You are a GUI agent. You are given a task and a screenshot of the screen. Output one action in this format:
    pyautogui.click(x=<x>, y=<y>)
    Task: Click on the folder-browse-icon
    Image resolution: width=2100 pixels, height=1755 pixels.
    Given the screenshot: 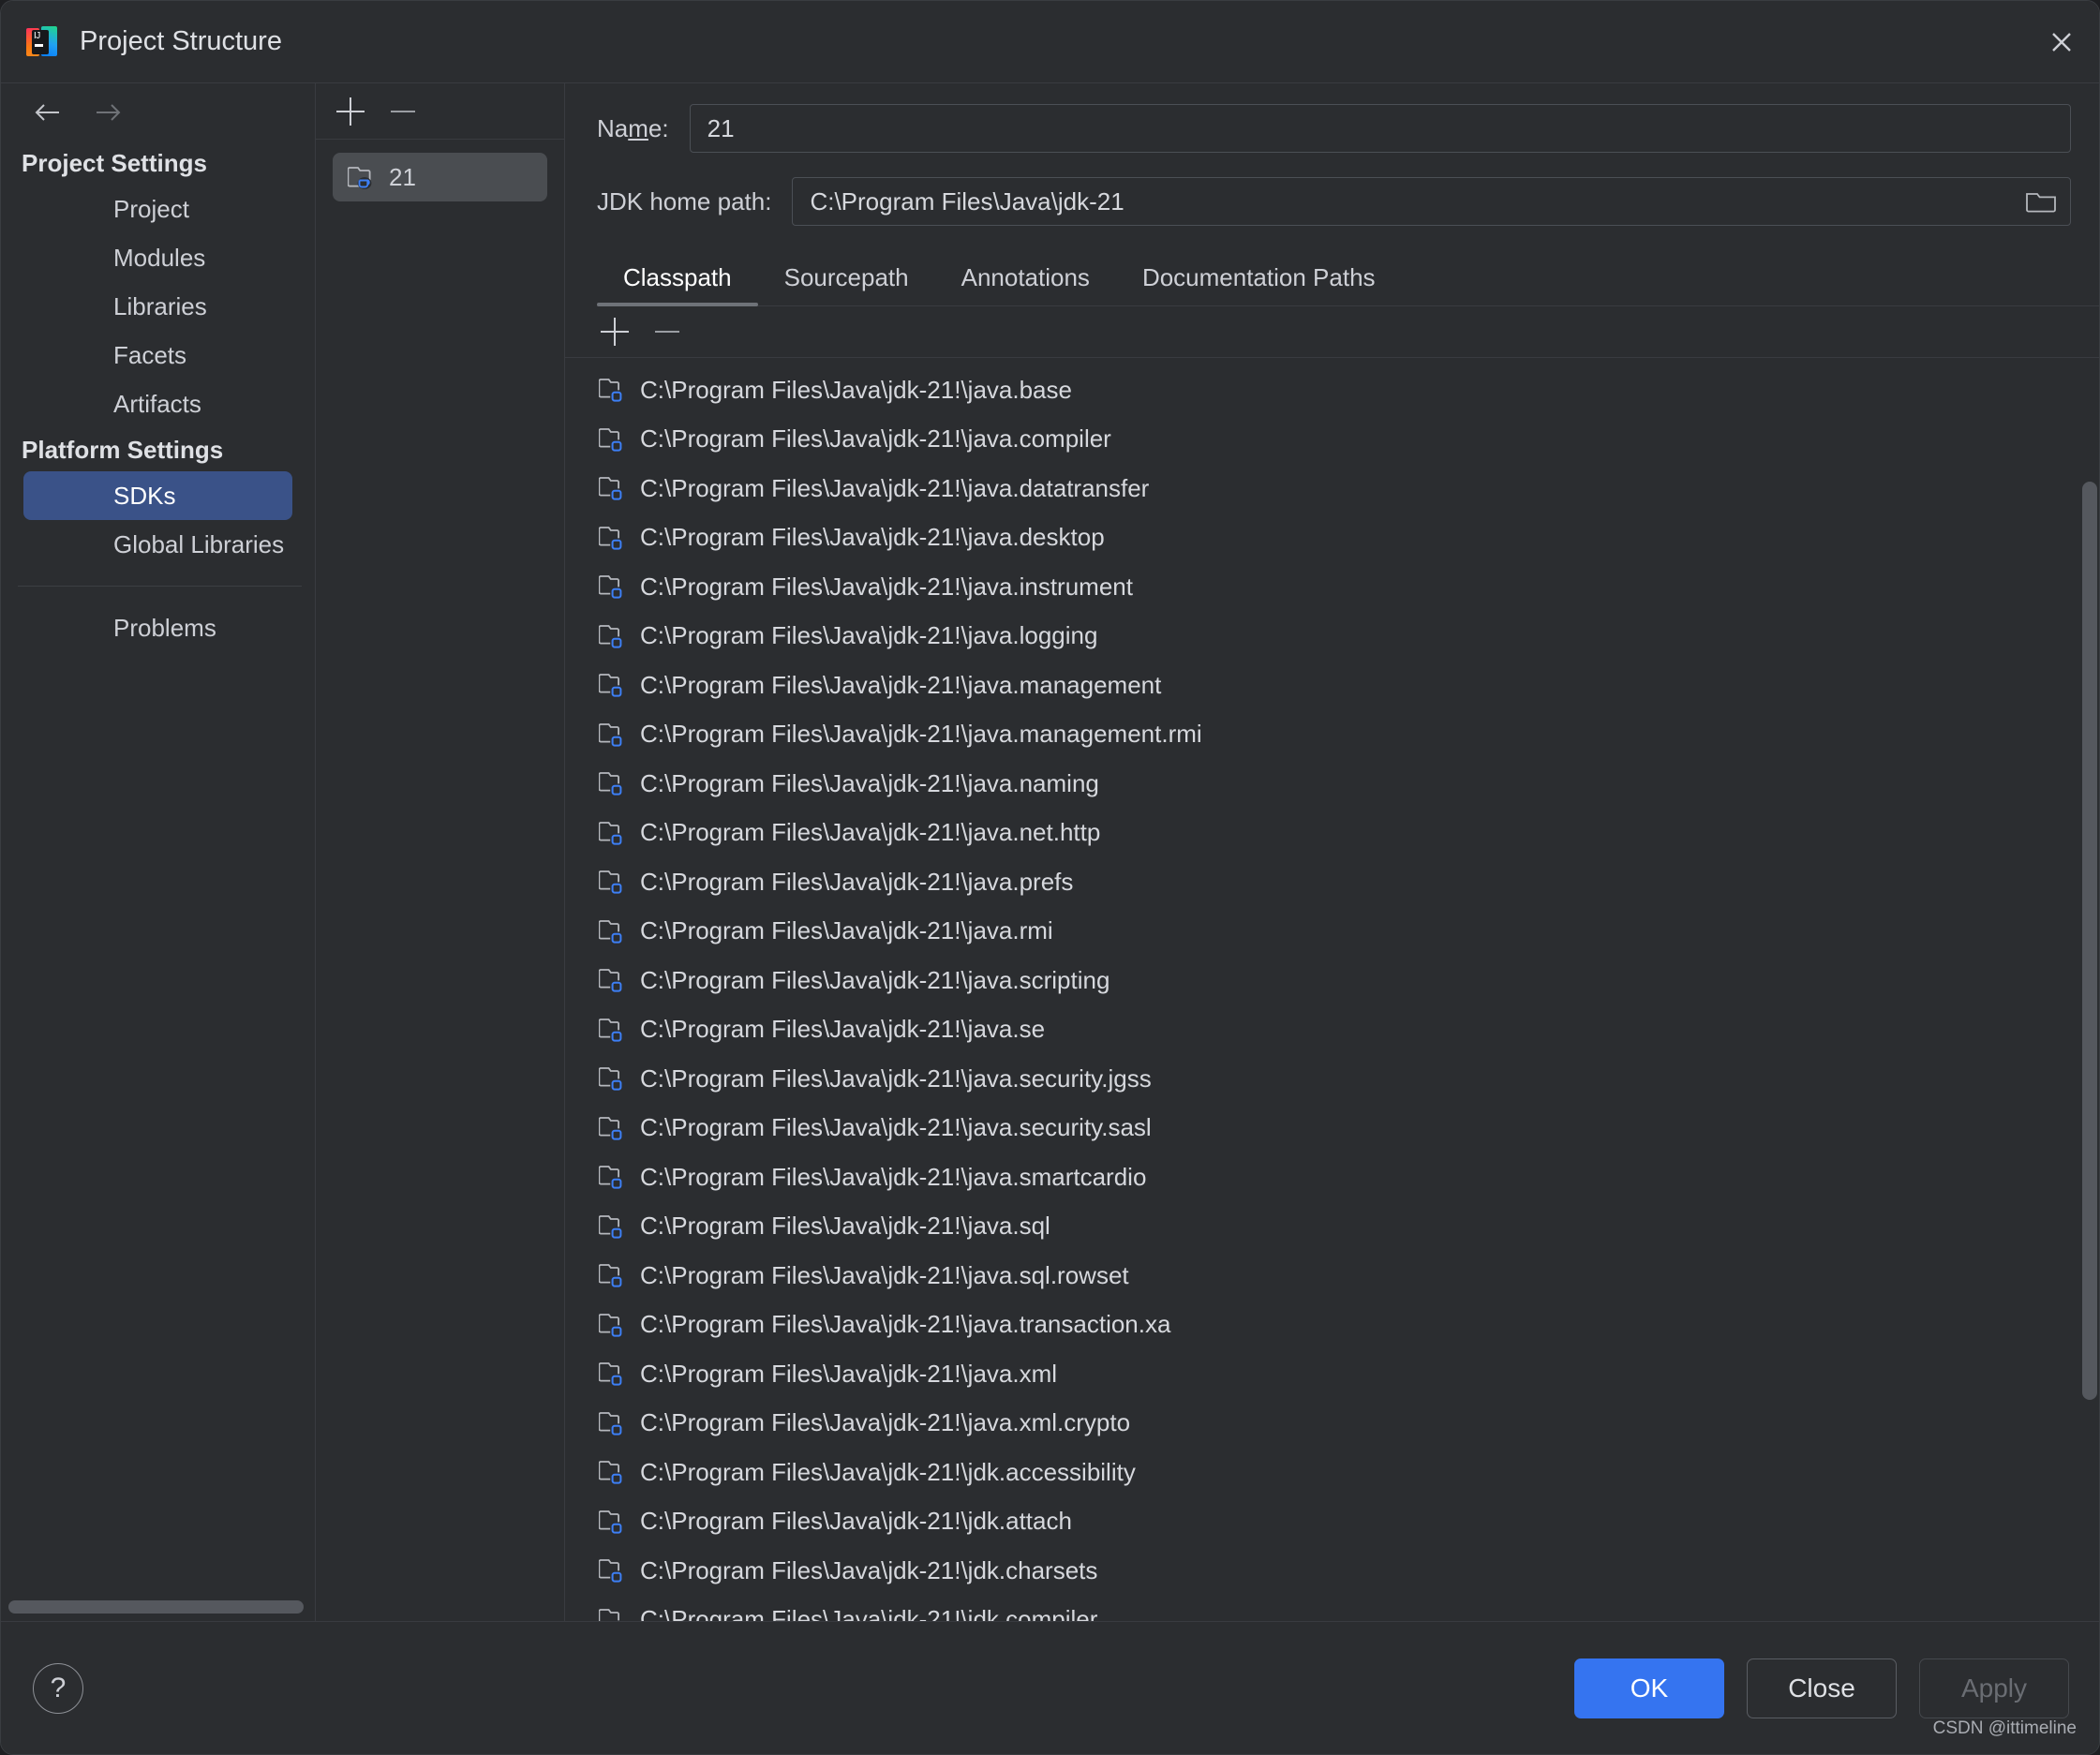 What is the action you would take?
    pyautogui.click(x=2041, y=201)
    